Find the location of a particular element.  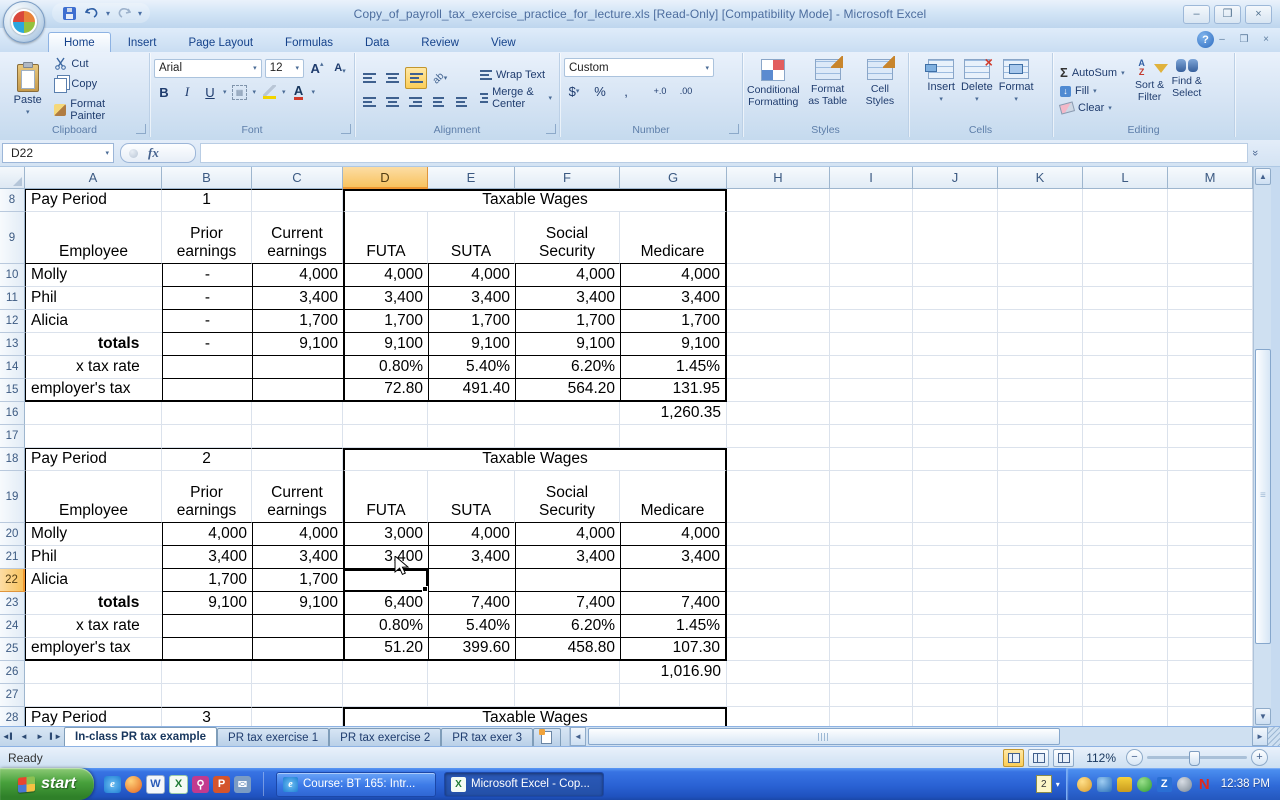

column-header-J: J is located at coordinates (955, 178).